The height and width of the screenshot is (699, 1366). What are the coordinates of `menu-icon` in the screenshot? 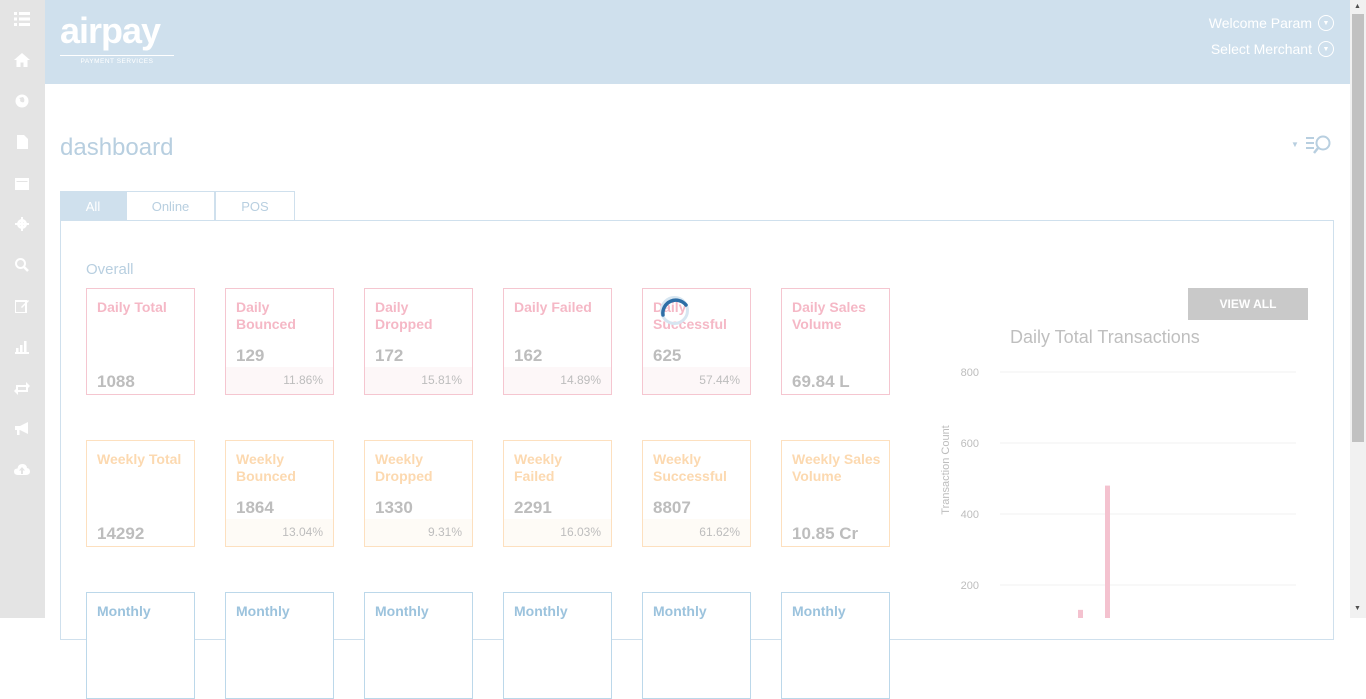 It's located at (22, 19).